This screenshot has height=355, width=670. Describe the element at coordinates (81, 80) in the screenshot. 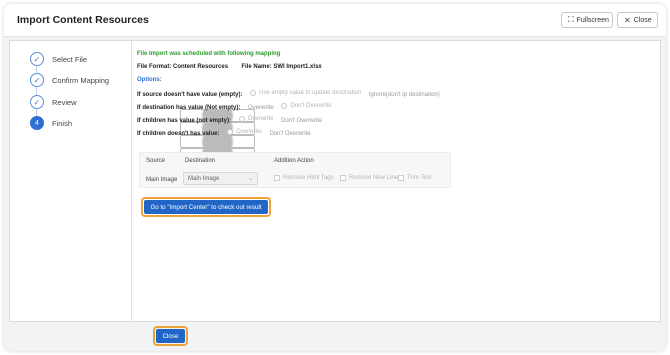

I see `step-label: Confirm Mapping` at that location.